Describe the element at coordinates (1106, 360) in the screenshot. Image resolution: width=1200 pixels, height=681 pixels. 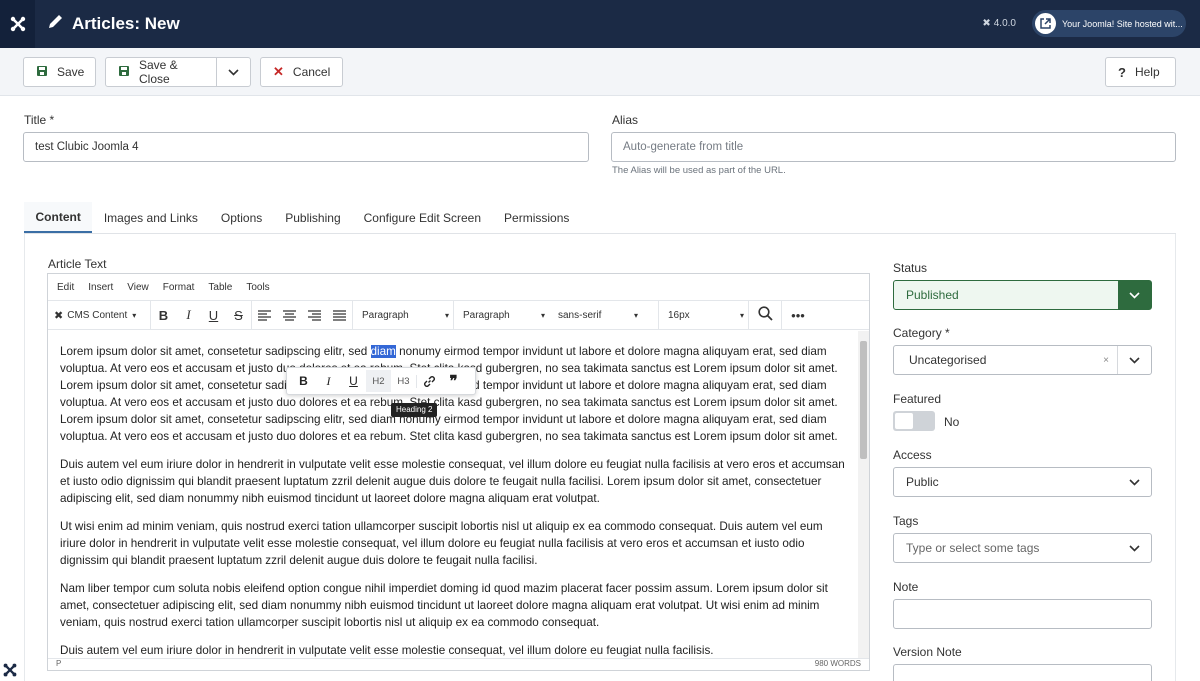
I see `clear-icon: ×` at that location.